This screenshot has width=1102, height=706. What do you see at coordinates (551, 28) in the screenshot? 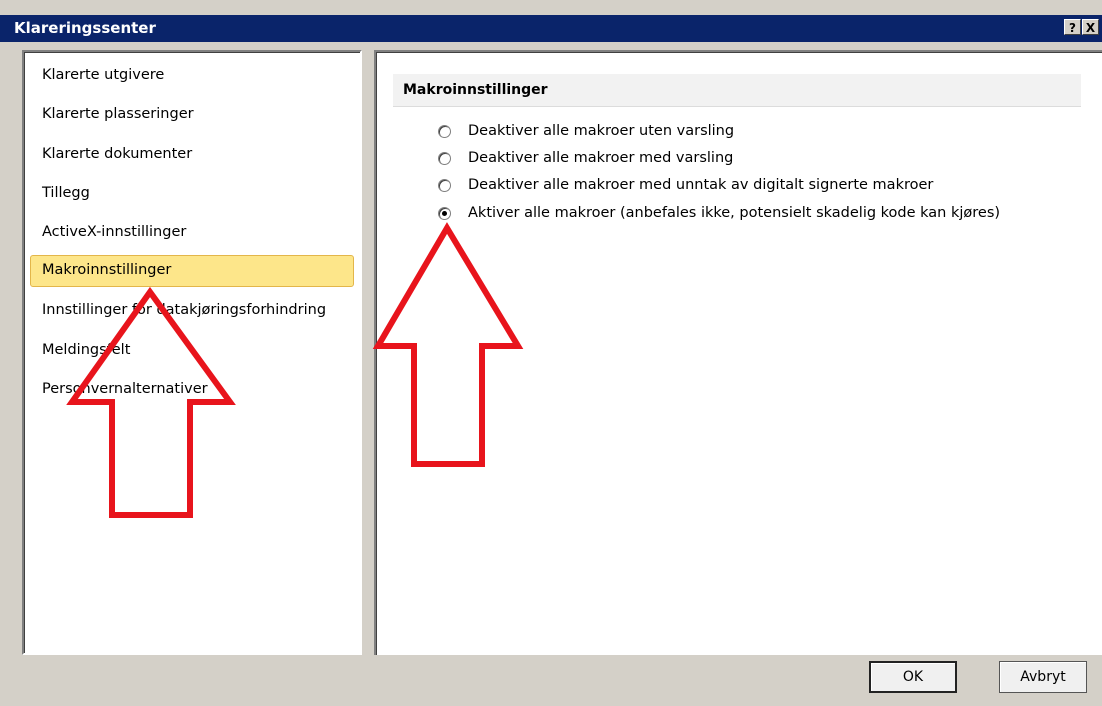
I see `title-bar: Klareringssenter ? X` at bounding box center [551, 28].